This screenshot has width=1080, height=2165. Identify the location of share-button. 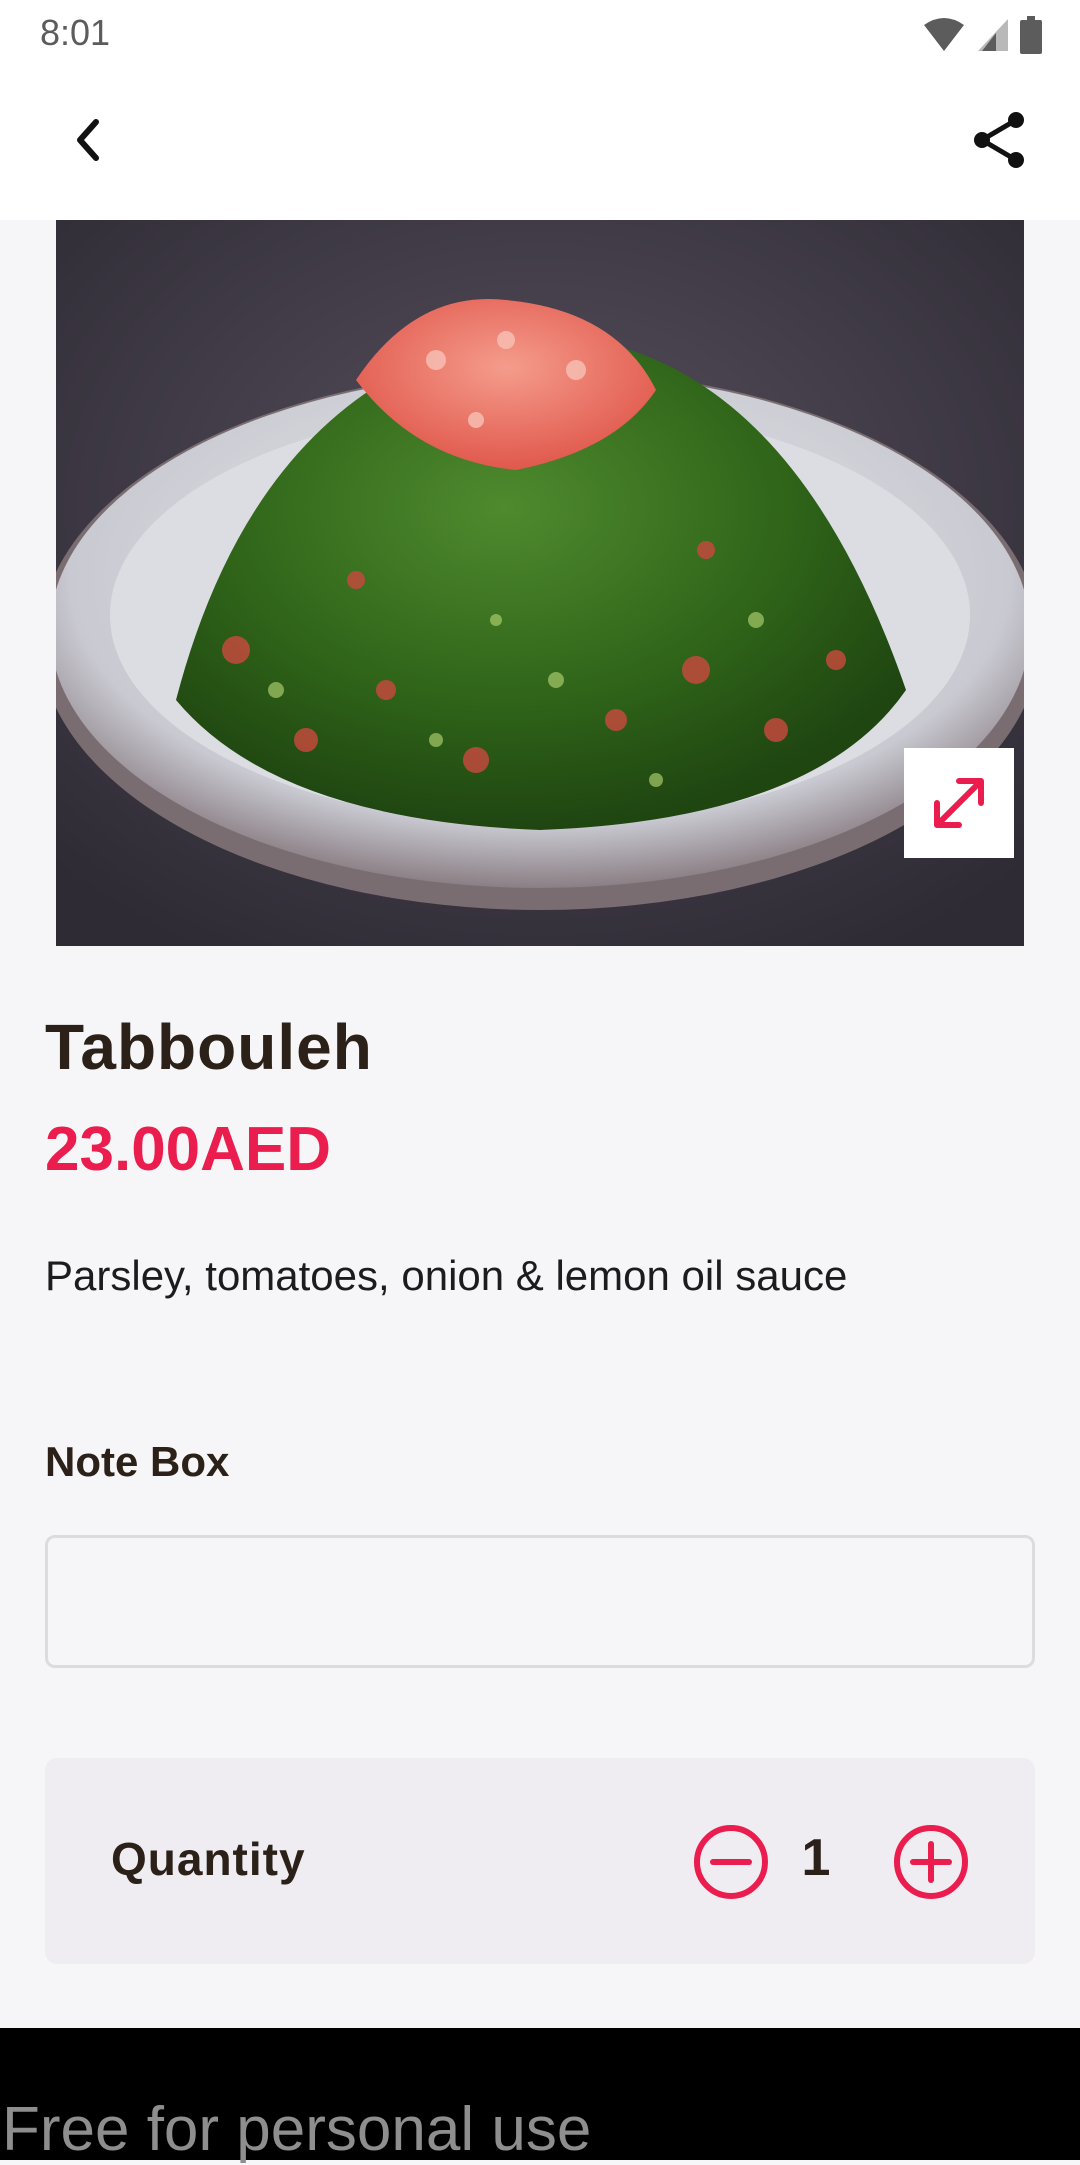
(1000, 140).